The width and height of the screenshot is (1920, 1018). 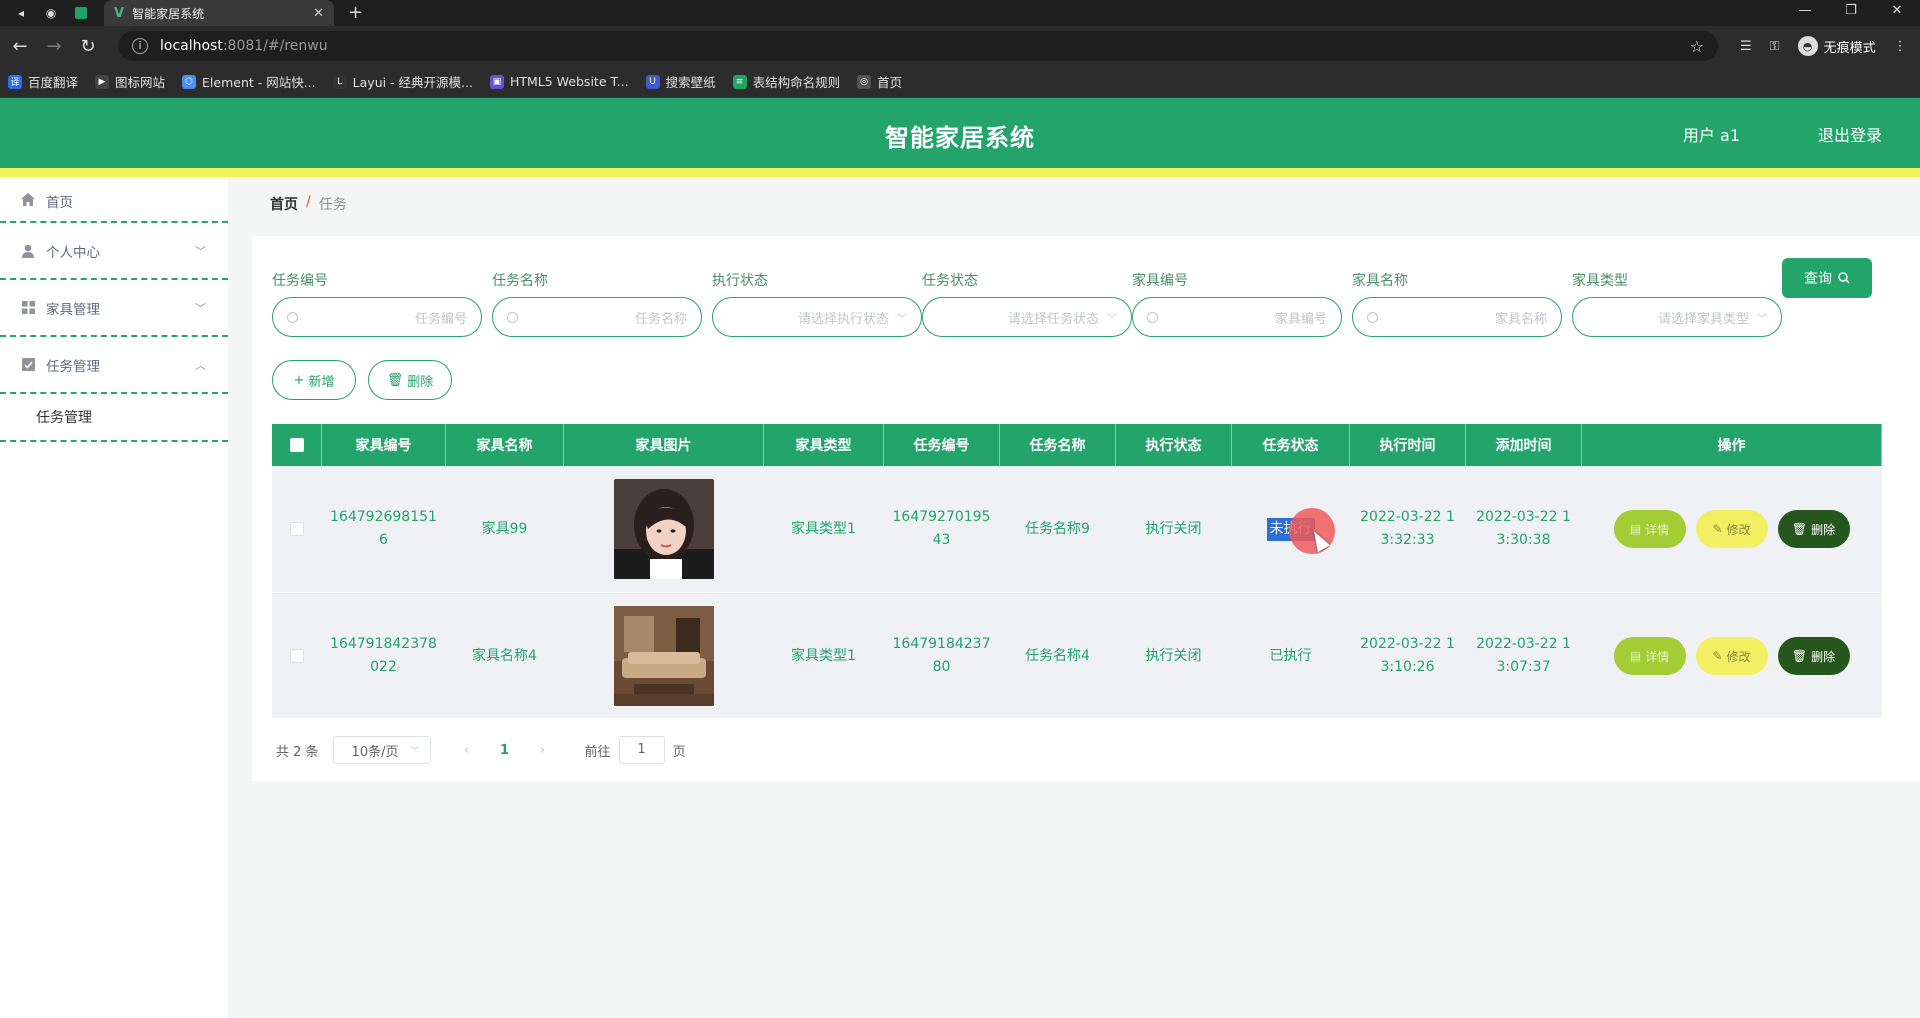 What do you see at coordinates (1703, 319) in the screenshot?
I see `filter-placeholder: 请选择家具类型` at bounding box center [1703, 319].